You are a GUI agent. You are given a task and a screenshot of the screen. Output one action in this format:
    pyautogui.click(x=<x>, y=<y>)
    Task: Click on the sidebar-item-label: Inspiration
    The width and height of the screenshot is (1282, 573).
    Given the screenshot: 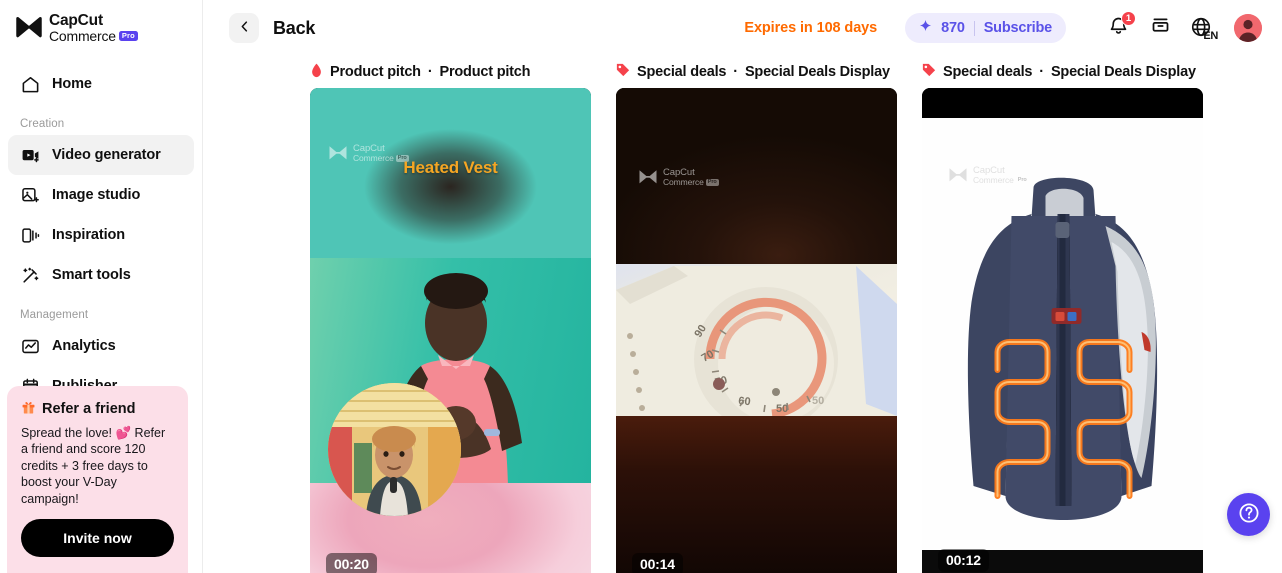 What is the action you would take?
    pyautogui.click(x=89, y=235)
    